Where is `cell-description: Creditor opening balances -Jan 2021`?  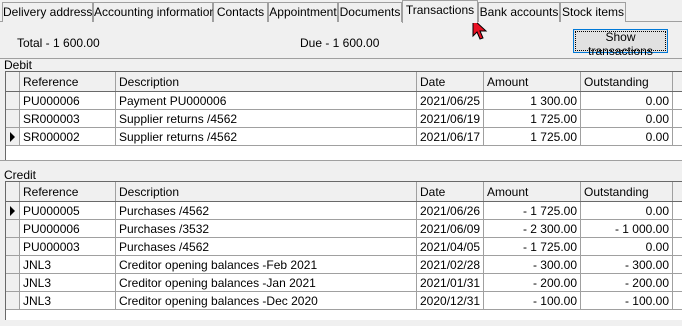
cell-description: Creditor opening balances -Jan 2021 is located at coordinates (266, 282).